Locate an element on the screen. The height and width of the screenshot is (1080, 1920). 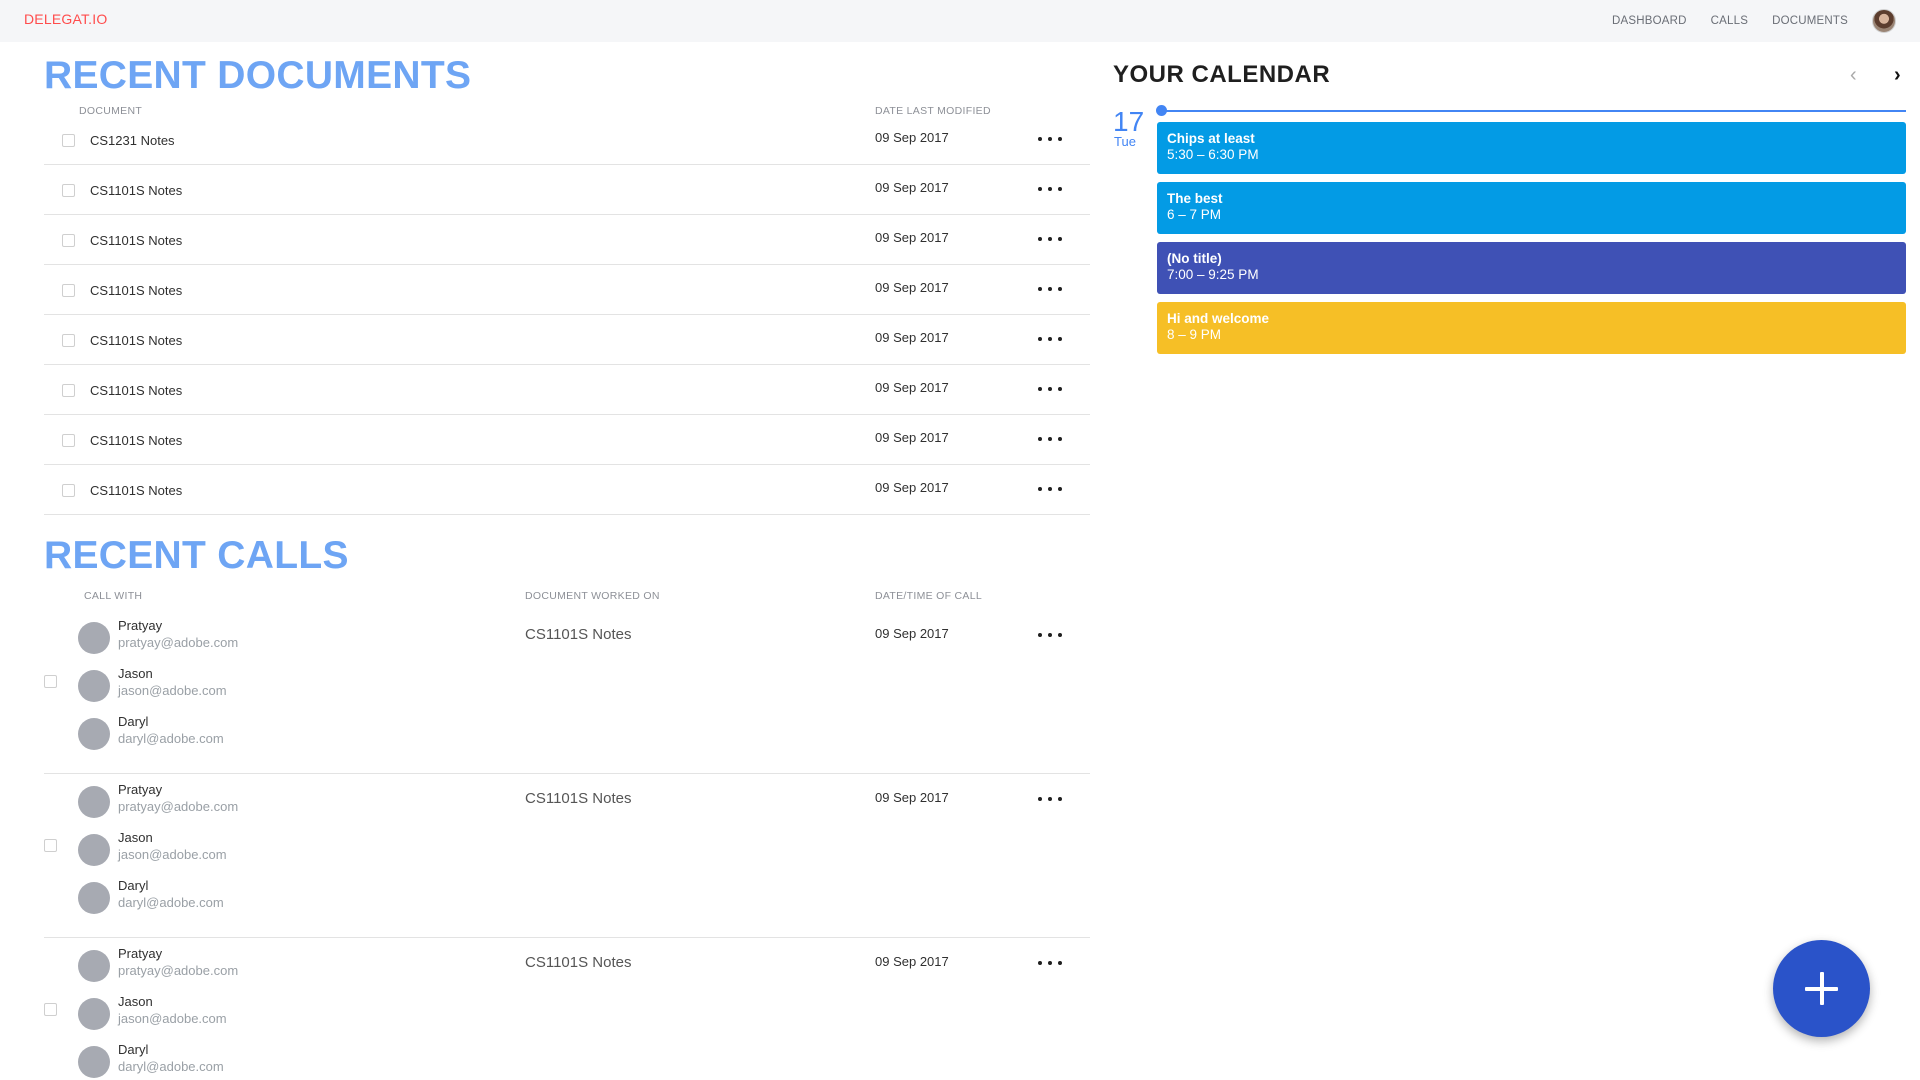
document-worked-on-column-header: DOCUMENT WORKED ON is located at coordinates (592, 596).